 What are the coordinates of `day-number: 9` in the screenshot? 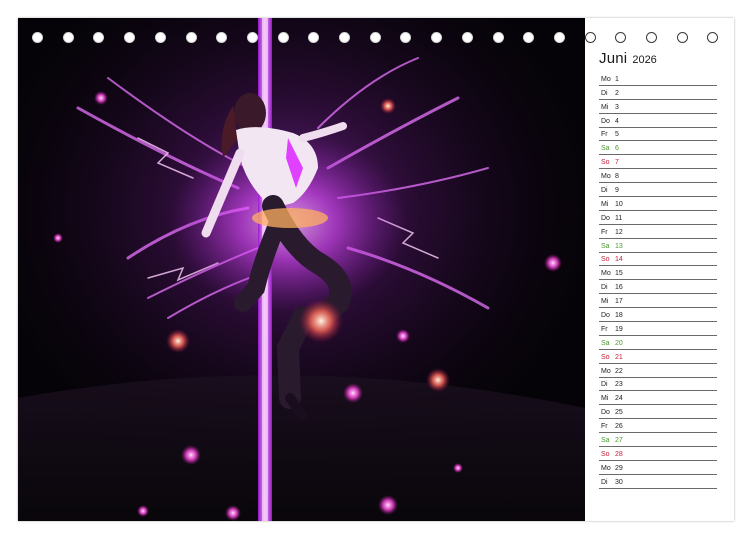 It's located at (617, 191).